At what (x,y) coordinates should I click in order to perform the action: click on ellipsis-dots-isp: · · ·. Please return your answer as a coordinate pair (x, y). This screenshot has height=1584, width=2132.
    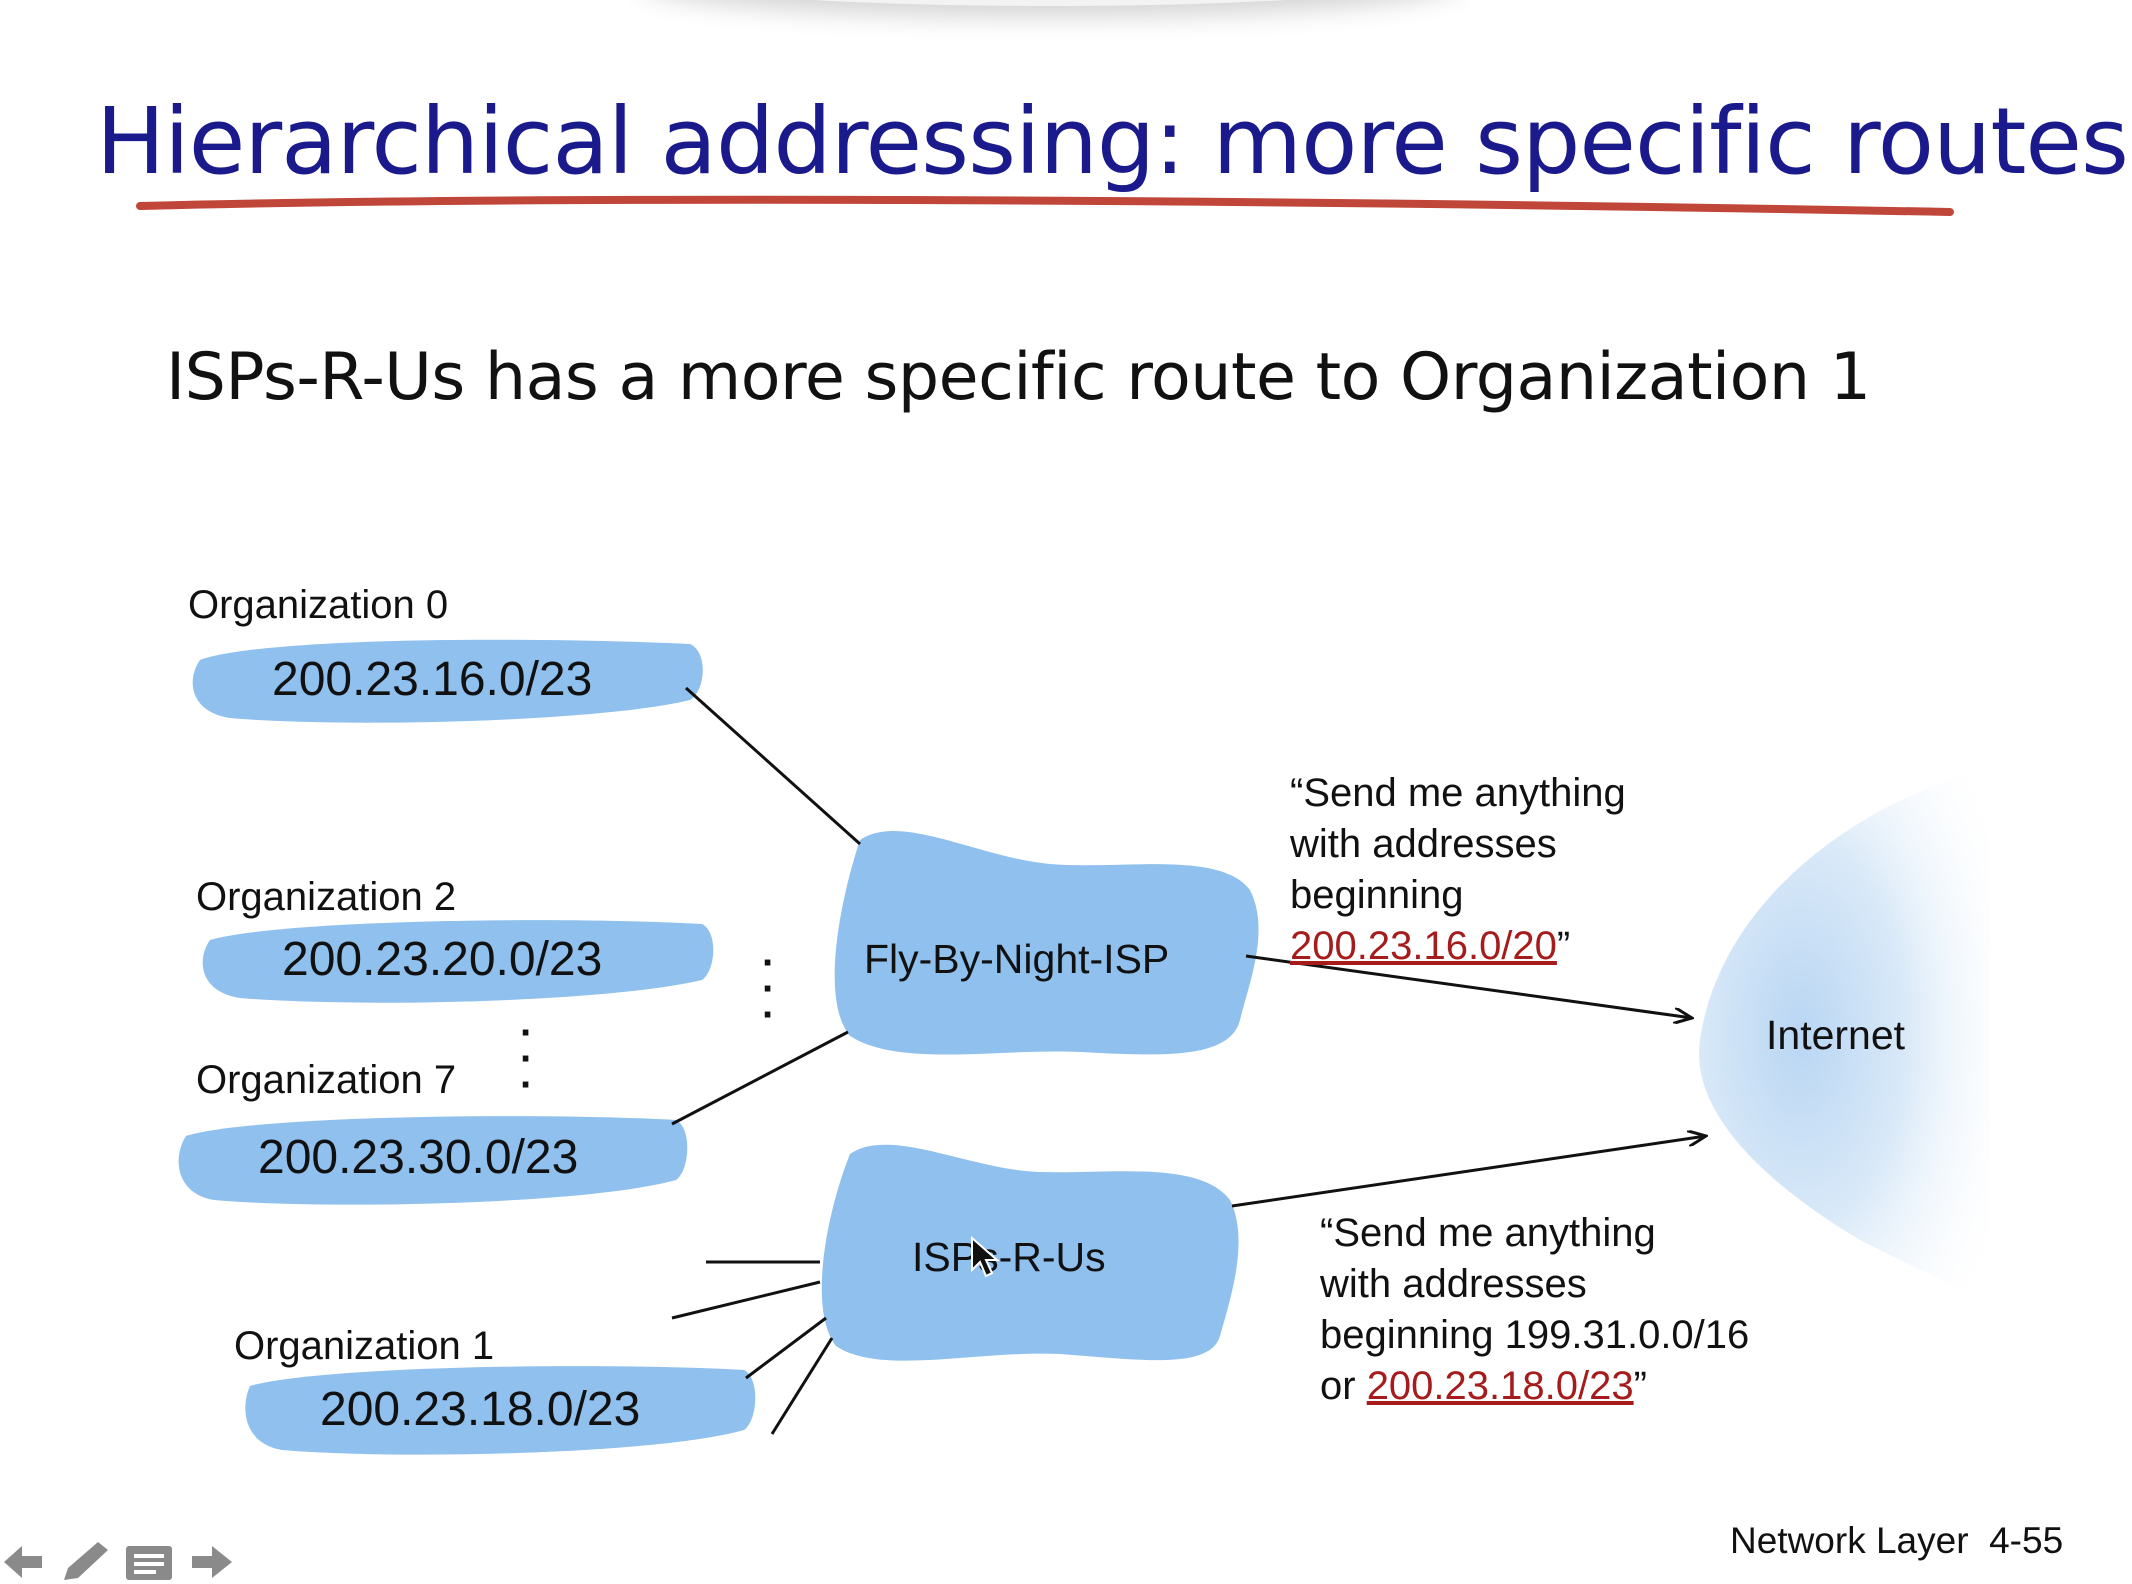
    Looking at the image, I should click on (769, 989).